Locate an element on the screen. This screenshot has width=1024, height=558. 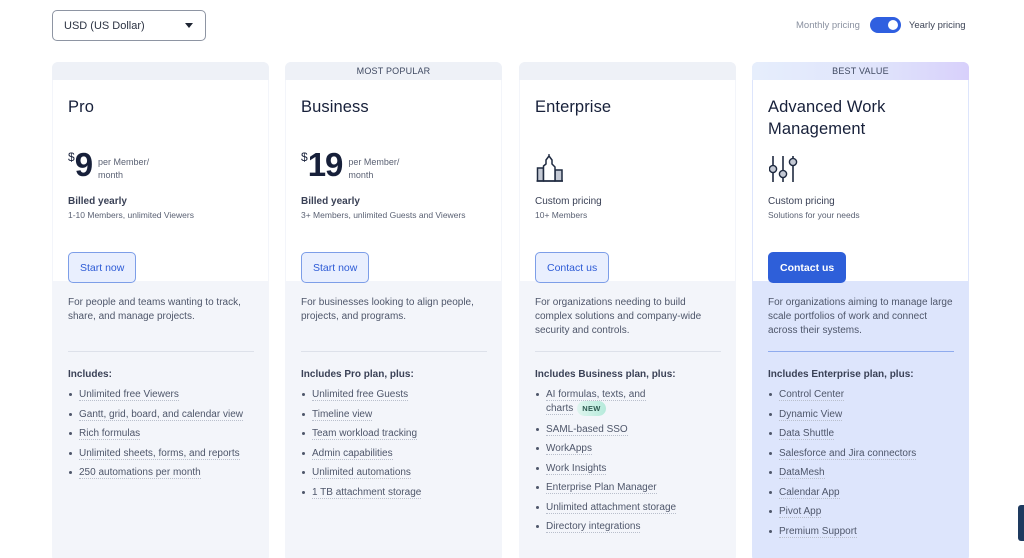
most-popular-banner: MOST POPULAR is located at coordinates (393, 71).